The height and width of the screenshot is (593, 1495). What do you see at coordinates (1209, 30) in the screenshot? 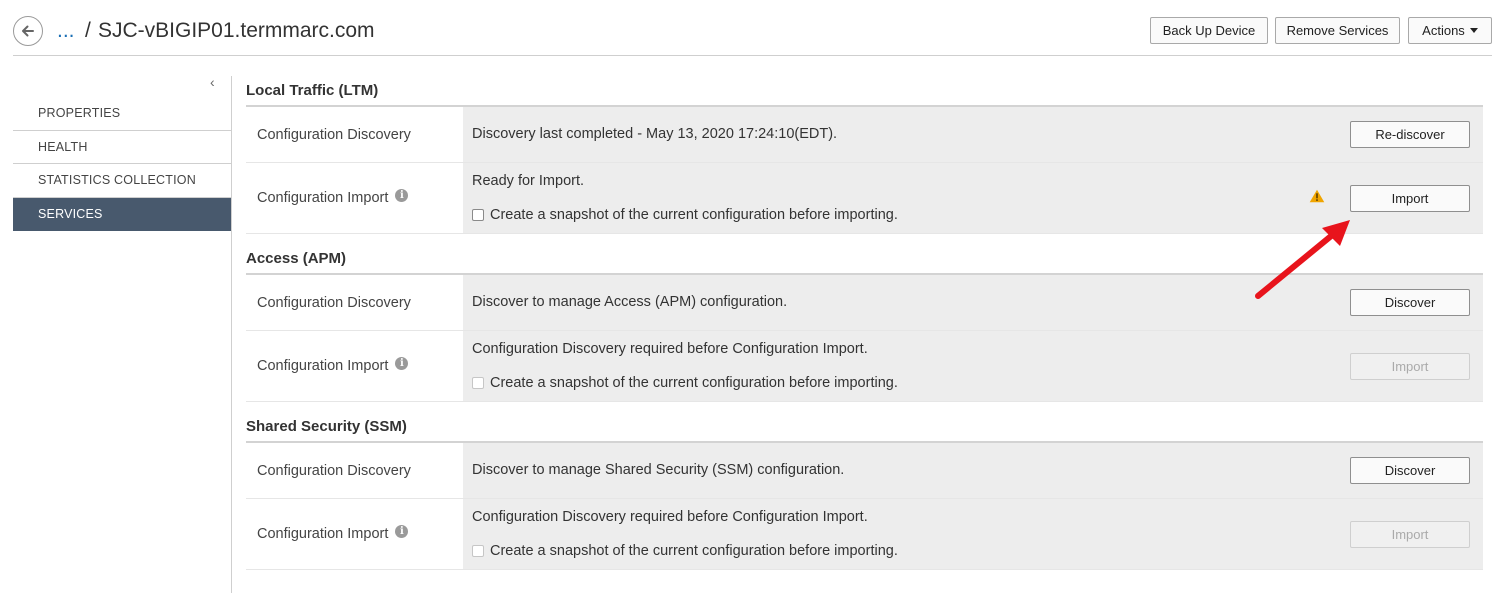
I see `back-up-device-button: Back Up Device` at bounding box center [1209, 30].